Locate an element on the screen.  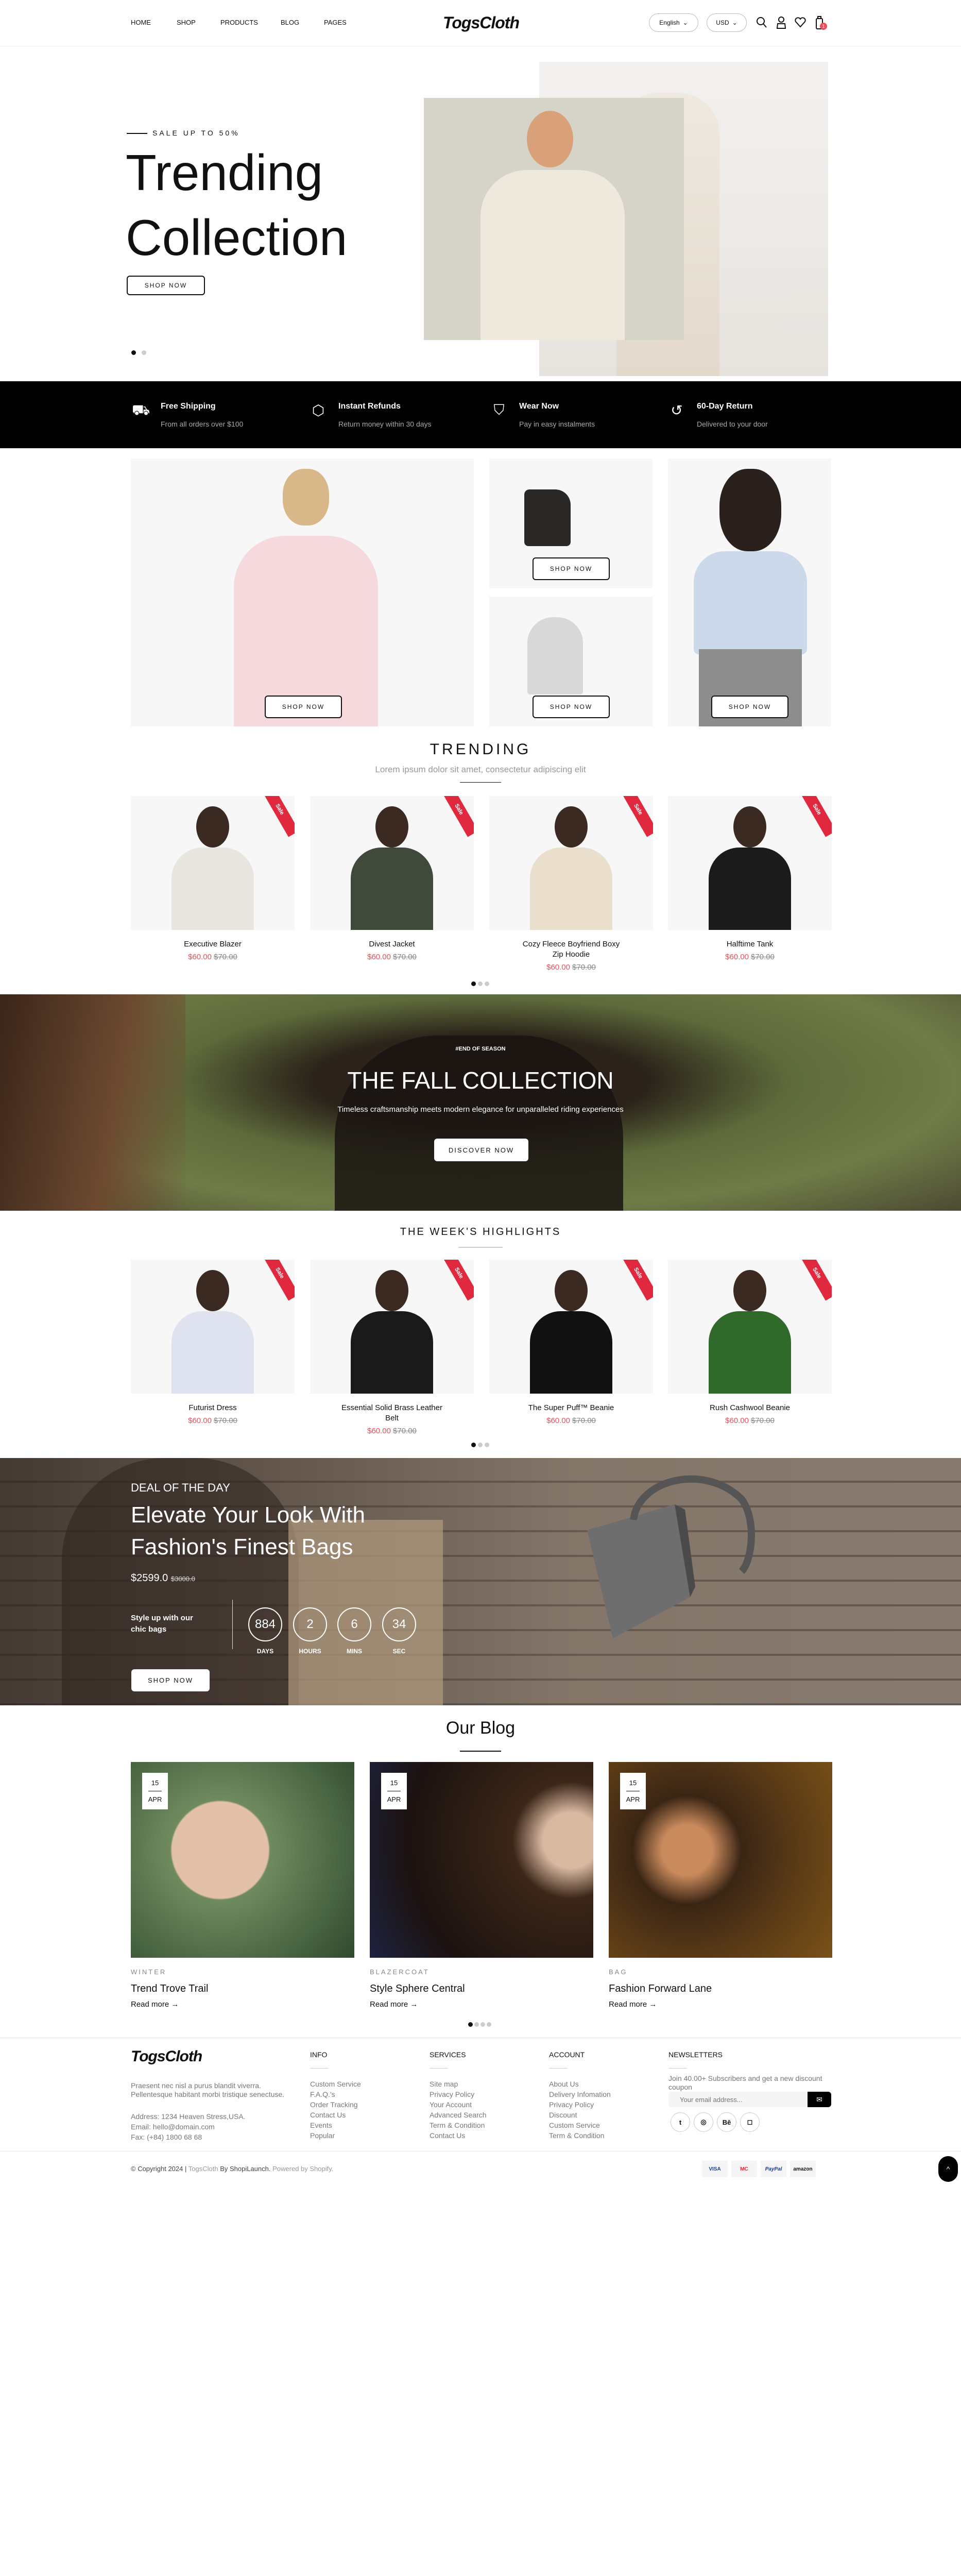
footer-link: Discount is located at coordinates (580, 2116).